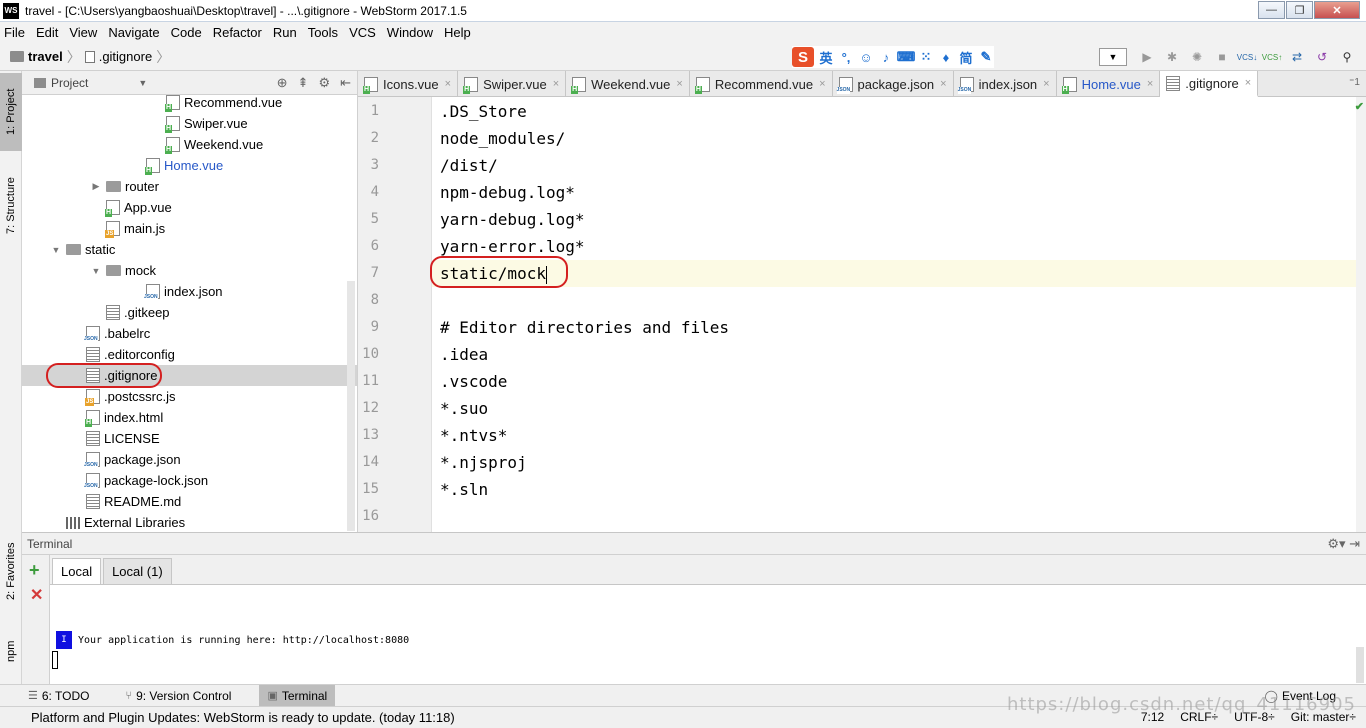  I want to click on ime-language-label: 英, so click(826, 57).